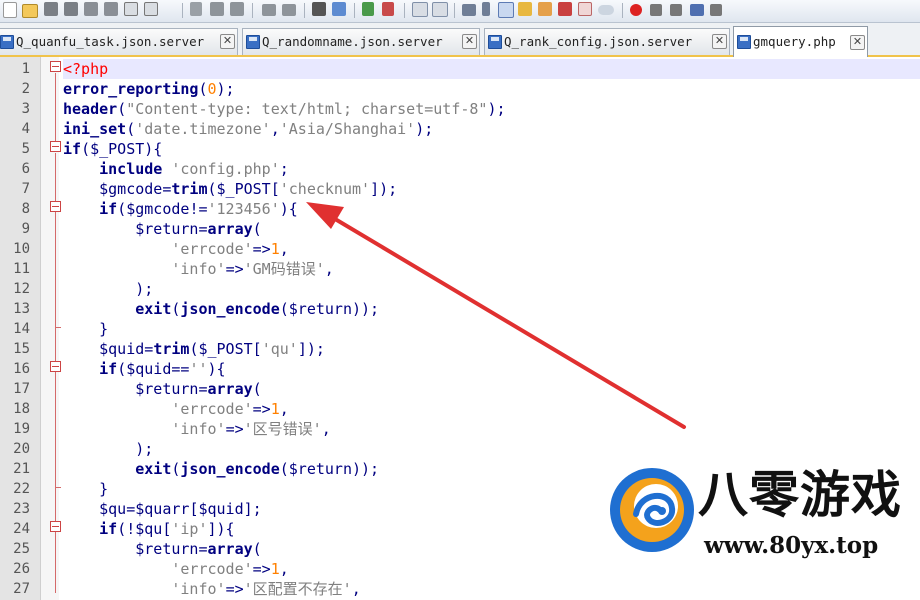 This screenshot has height=600, width=920. Describe the element at coordinates (339, 9) in the screenshot. I see `replace-icon` at that location.